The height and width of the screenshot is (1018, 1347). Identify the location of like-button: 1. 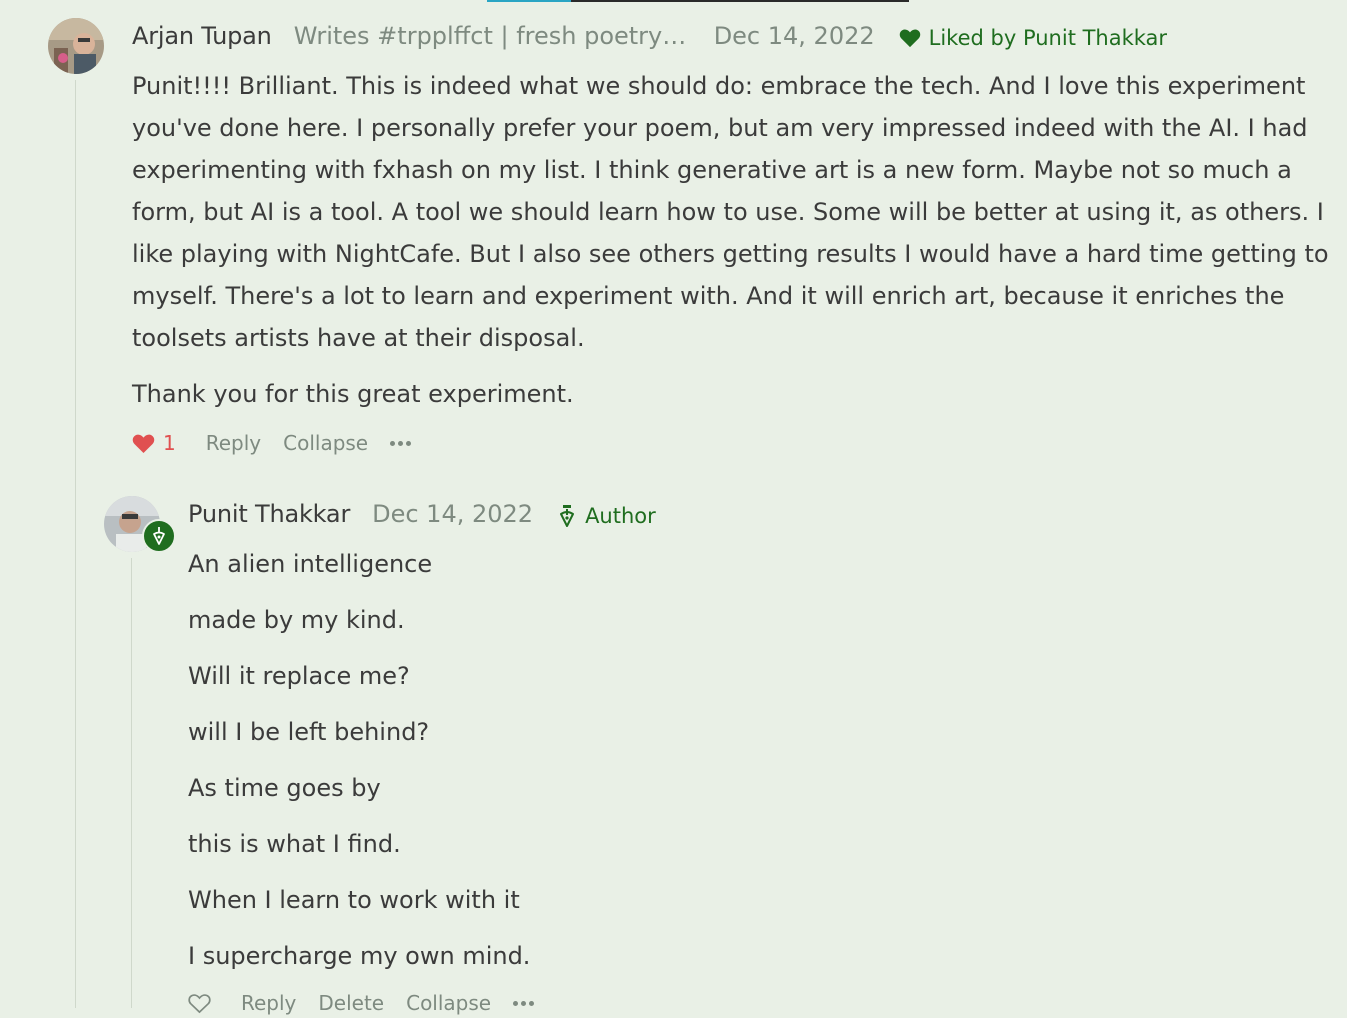
(154, 443).